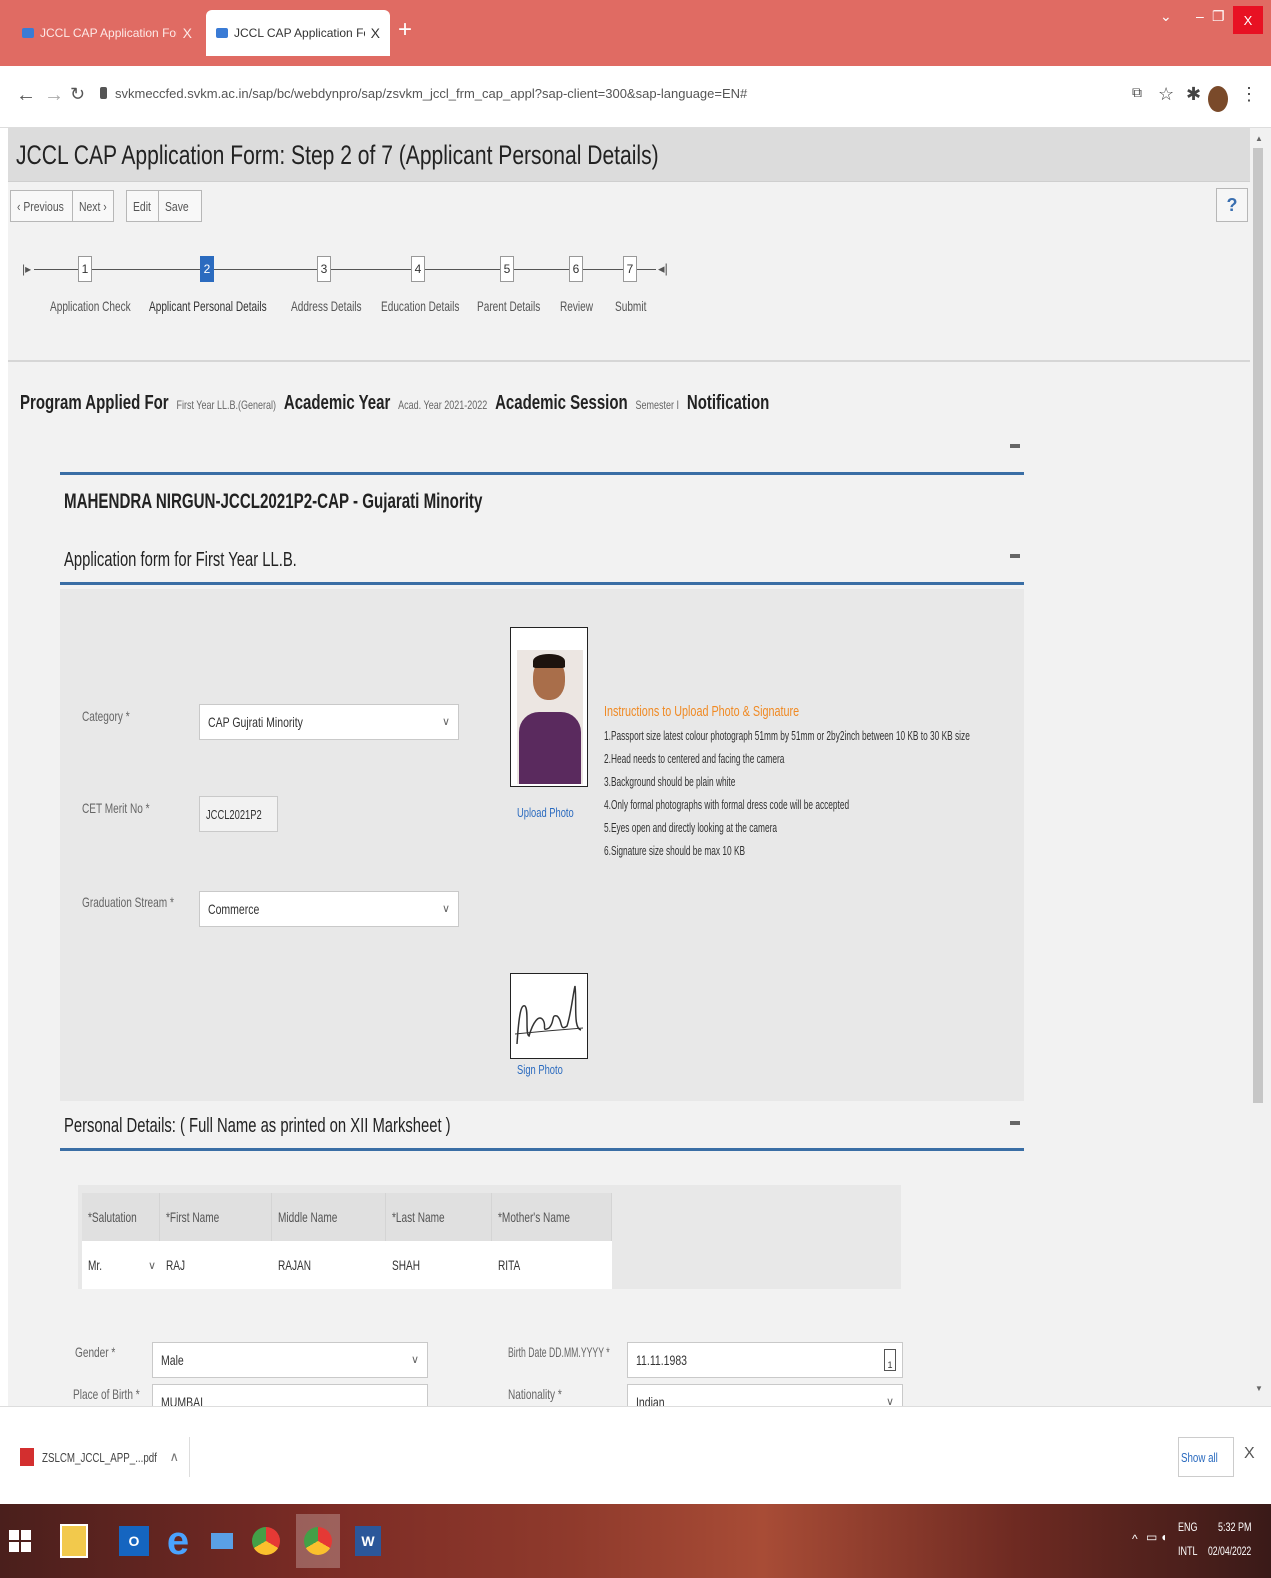 The height and width of the screenshot is (1578, 1271). What do you see at coordinates (890, 1360) in the screenshot?
I see `calendar-icon: 1` at bounding box center [890, 1360].